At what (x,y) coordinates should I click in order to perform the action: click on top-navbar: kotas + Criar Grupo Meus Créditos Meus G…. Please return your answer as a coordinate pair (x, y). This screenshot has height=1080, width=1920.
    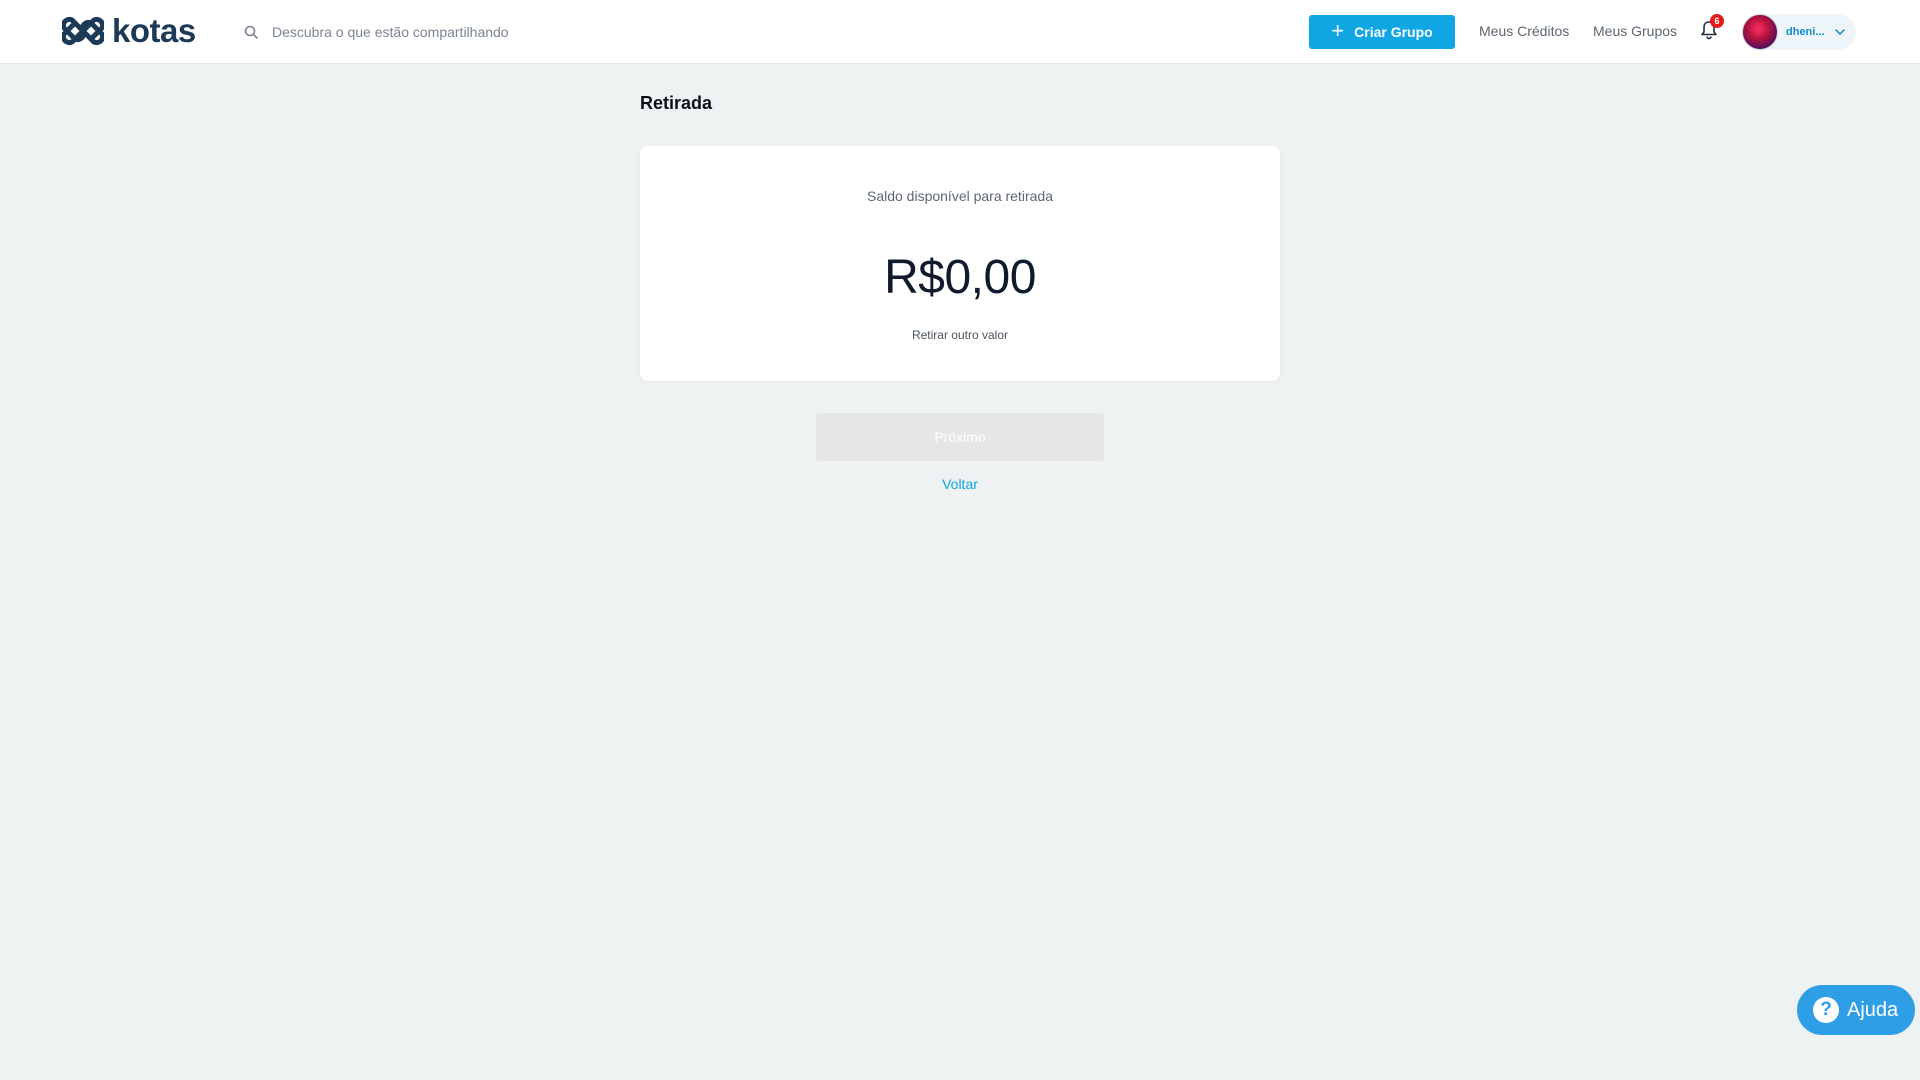
    Looking at the image, I should click on (960, 32).